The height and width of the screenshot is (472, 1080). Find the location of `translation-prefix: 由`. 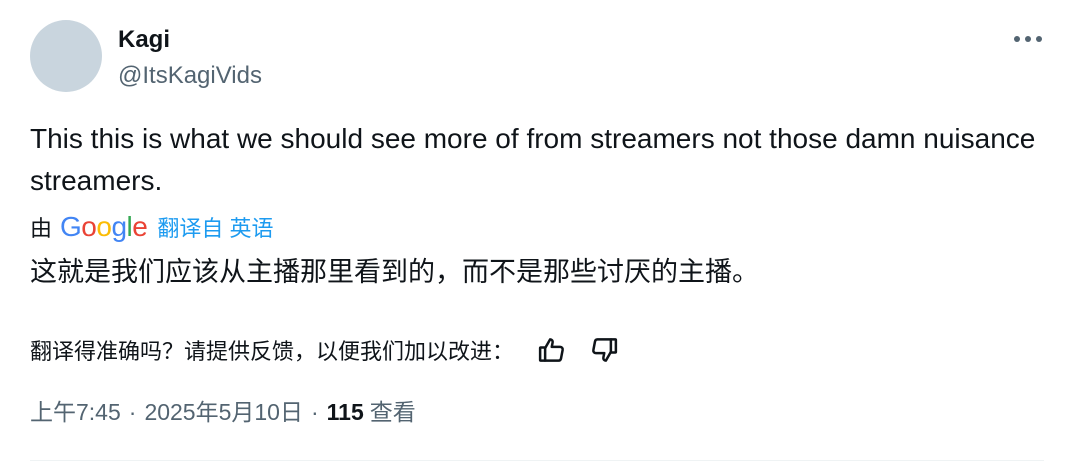

translation-prefix: 由 is located at coordinates (41, 228).